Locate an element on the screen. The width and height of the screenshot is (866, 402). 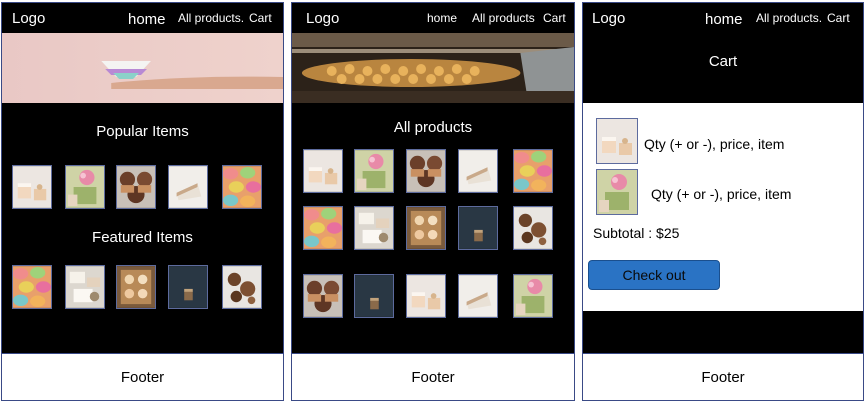
subtotal: Subtotal : $25 is located at coordinates (636, 233).